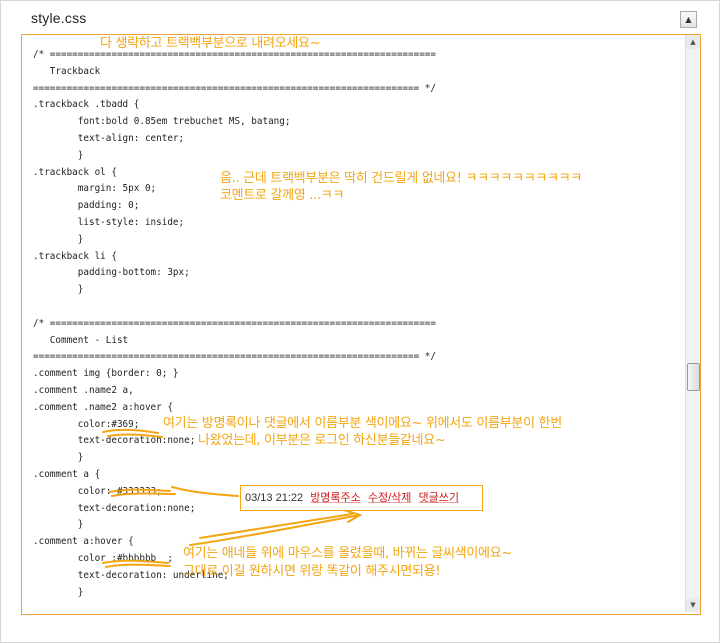 The width and height of the screenshot is (720, 643). Describe the element at coordinates (438, 498) in the screenshot. I see `reply-link: 댓글쓰기` at that location.